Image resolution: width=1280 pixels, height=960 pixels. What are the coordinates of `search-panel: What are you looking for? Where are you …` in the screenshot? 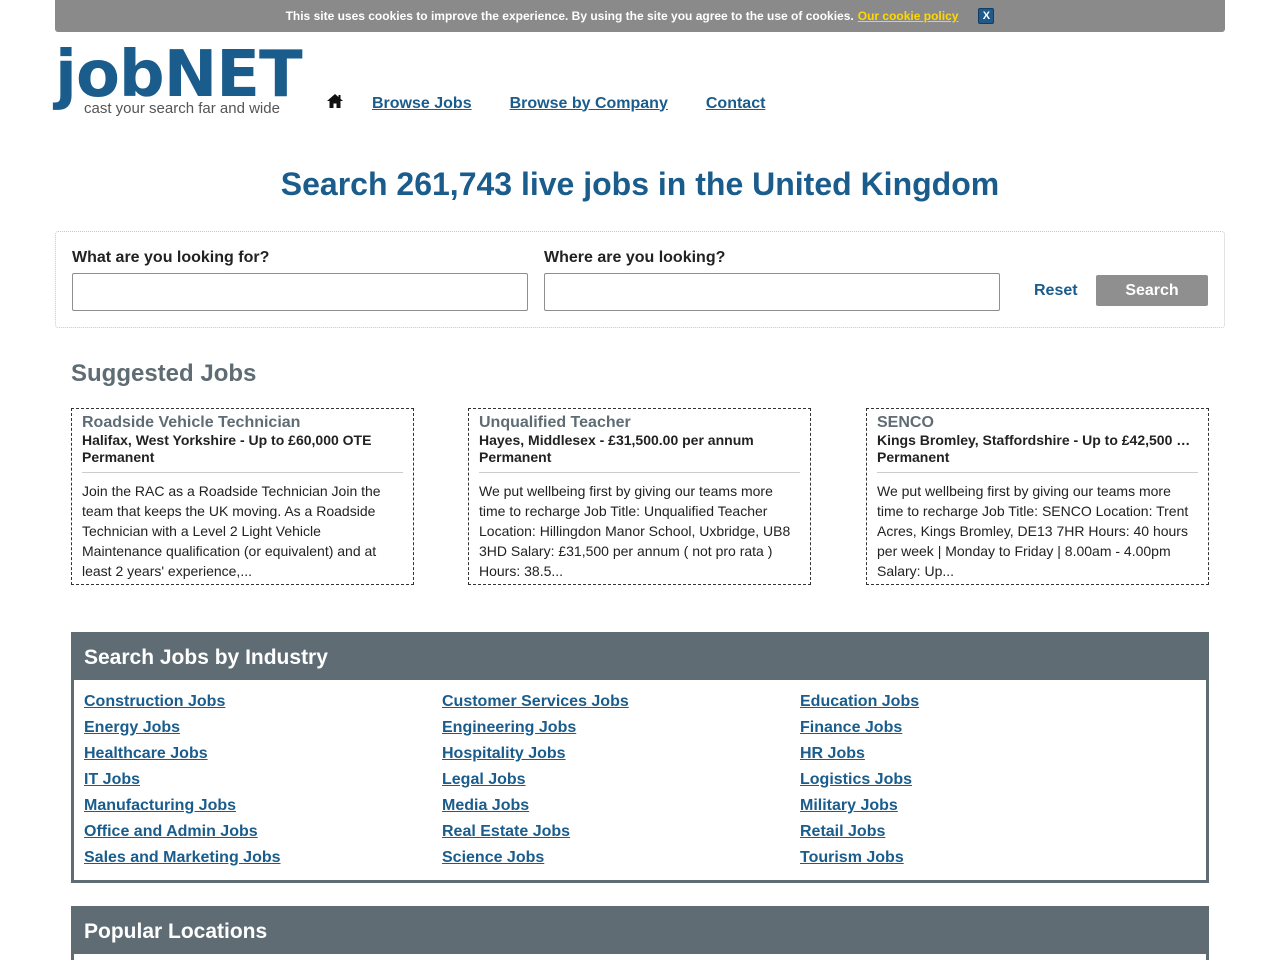 It's located at (640, 279).